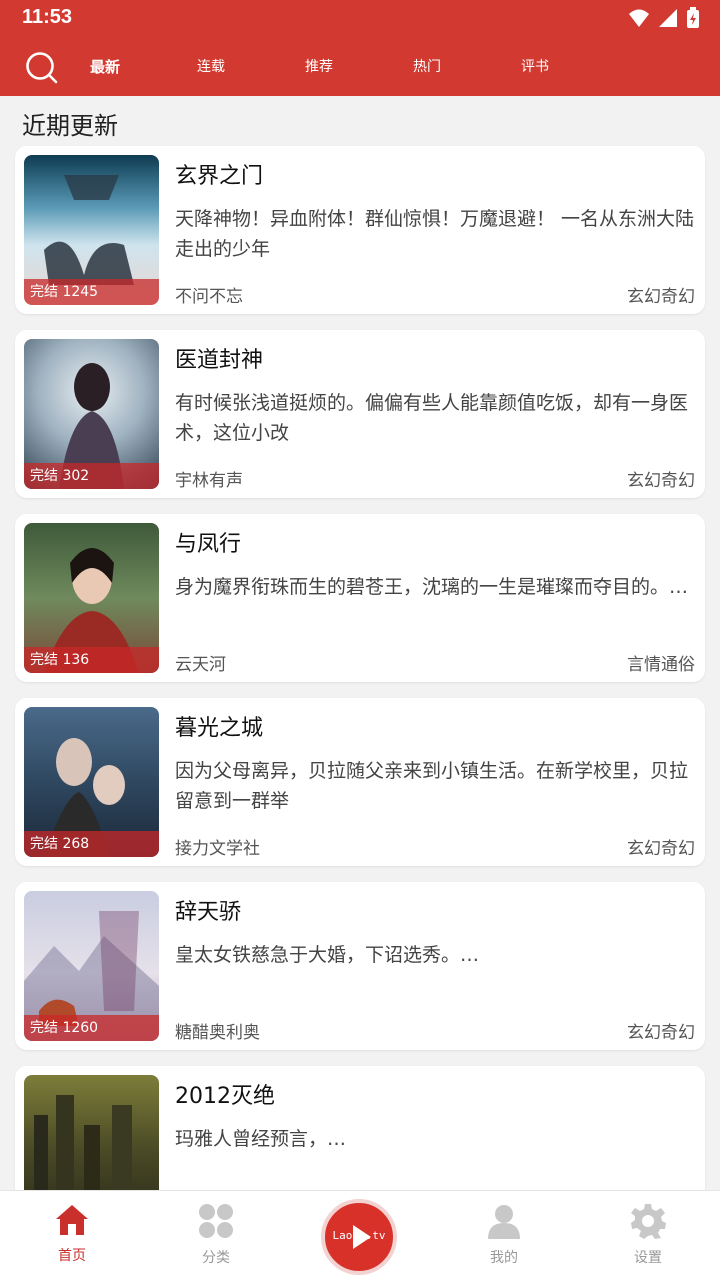 This screenshot has width=720, height=1280. Describe the element at coordinates (211, 66) in the screenshot. I see `tab-serial: 连载` at that location.